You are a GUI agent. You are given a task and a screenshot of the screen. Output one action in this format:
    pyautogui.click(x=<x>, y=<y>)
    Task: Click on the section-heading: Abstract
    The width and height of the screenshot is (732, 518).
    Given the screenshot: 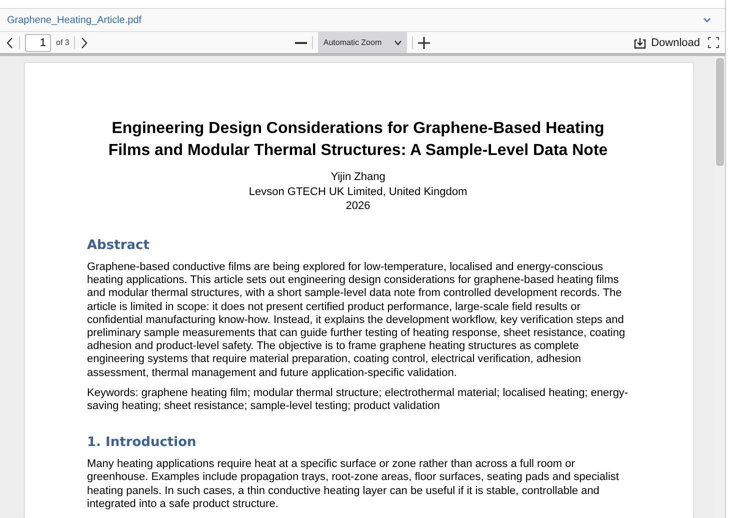 What is the action you would take?
    pyautogui.click(x=118, y=245)
    